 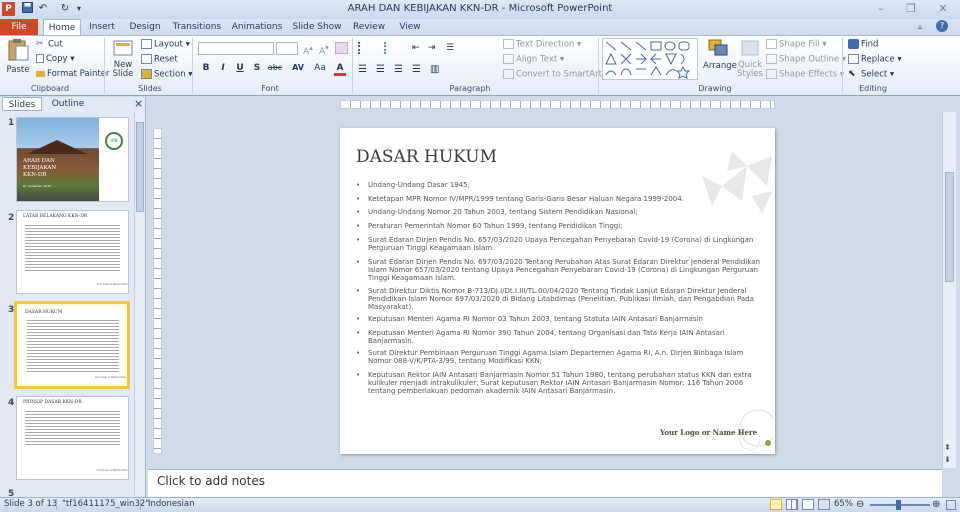 What do you see at coordinates (102, 27) in the screenshot?
I see `tab-insert: Insert` at bounding box center [102, 27].